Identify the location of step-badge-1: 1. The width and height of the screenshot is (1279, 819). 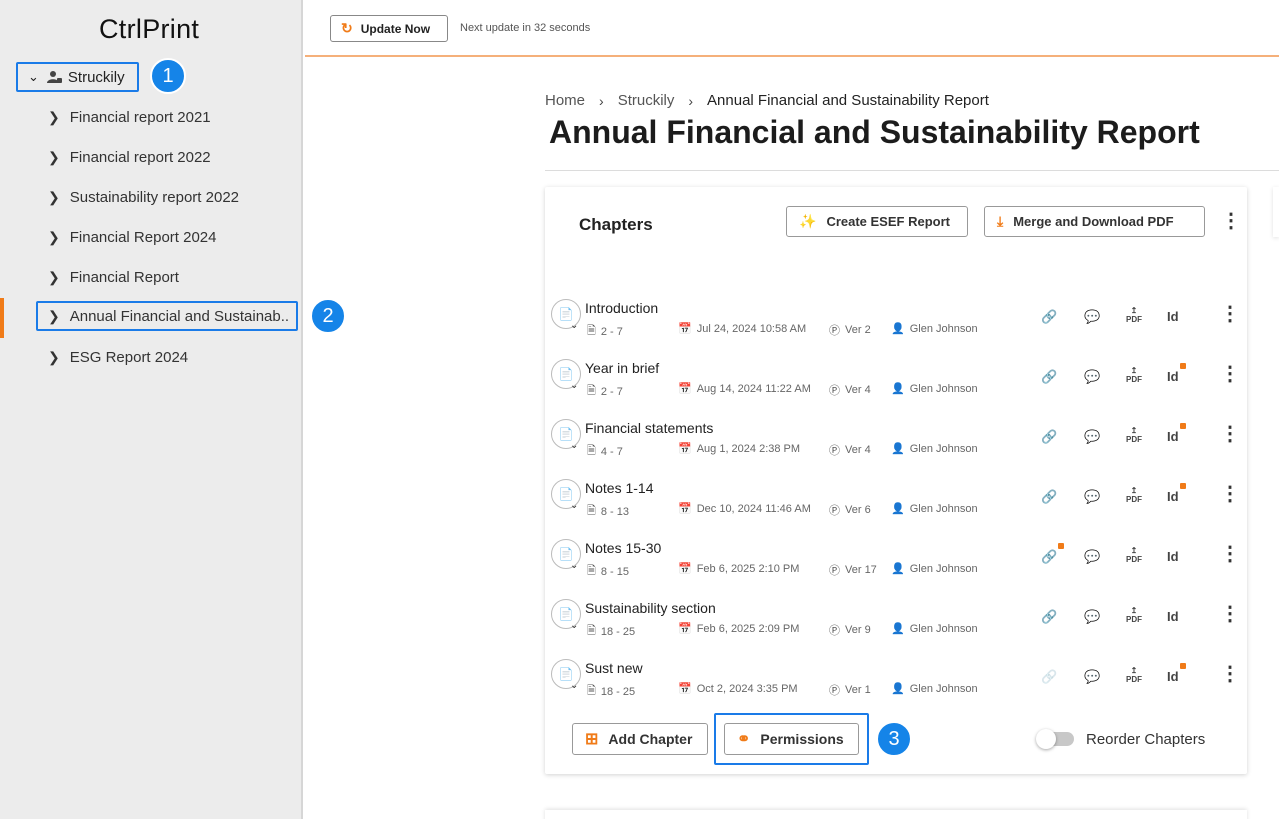
(168, 76).